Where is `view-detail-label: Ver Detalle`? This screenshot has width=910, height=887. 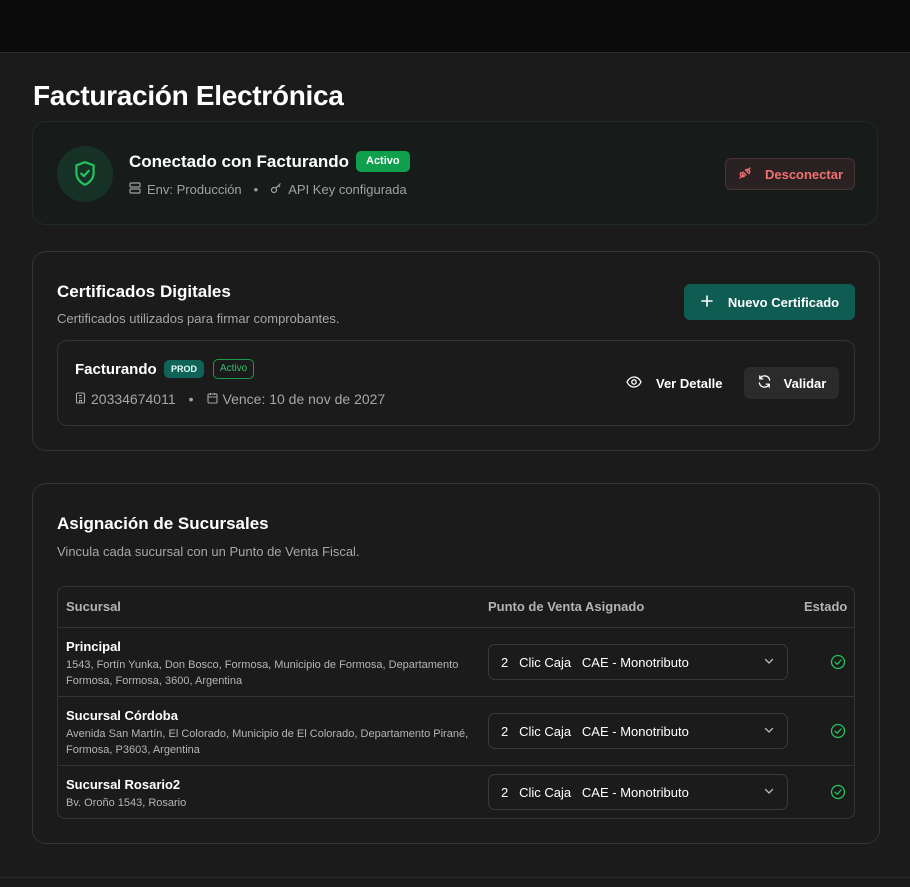 view-detail-label: Ver Detalle is located at coordinates (689, 383).